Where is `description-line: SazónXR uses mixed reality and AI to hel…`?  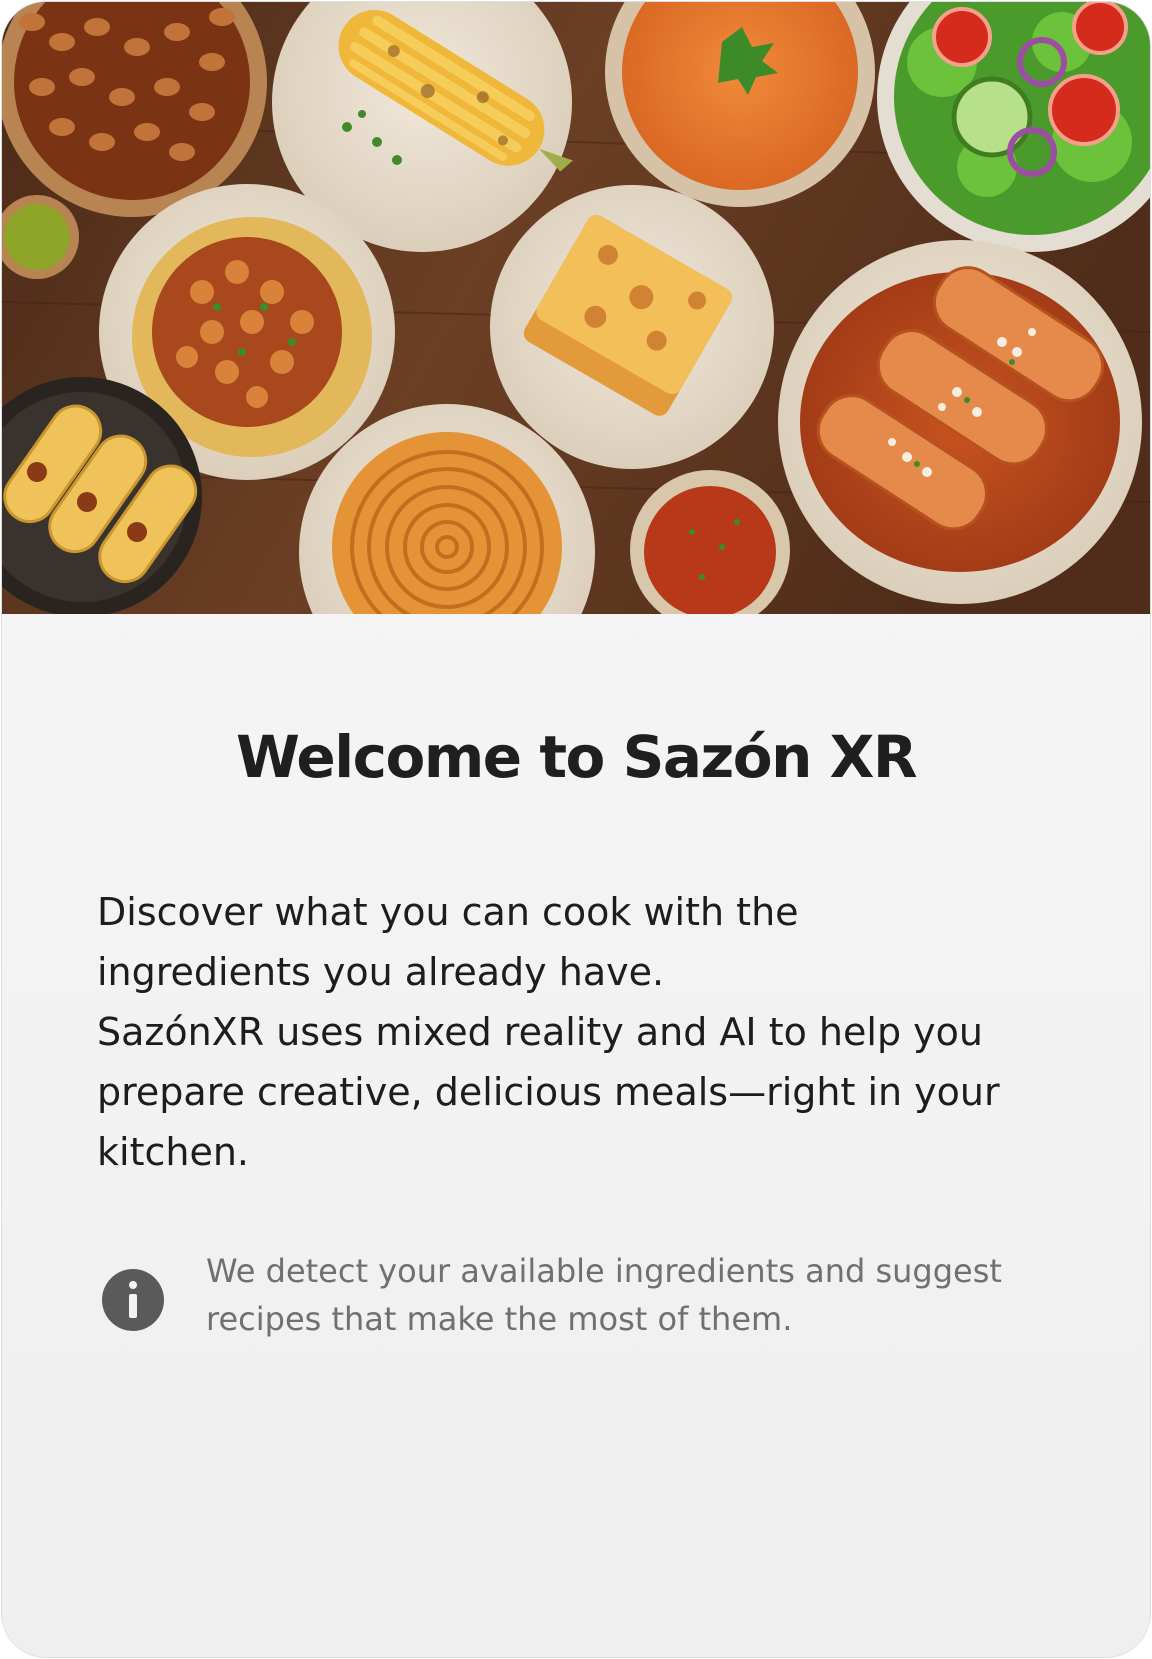 description-line: SazónXR uses mixed reality and AI to hel… is located at coordinates (540, 1032).